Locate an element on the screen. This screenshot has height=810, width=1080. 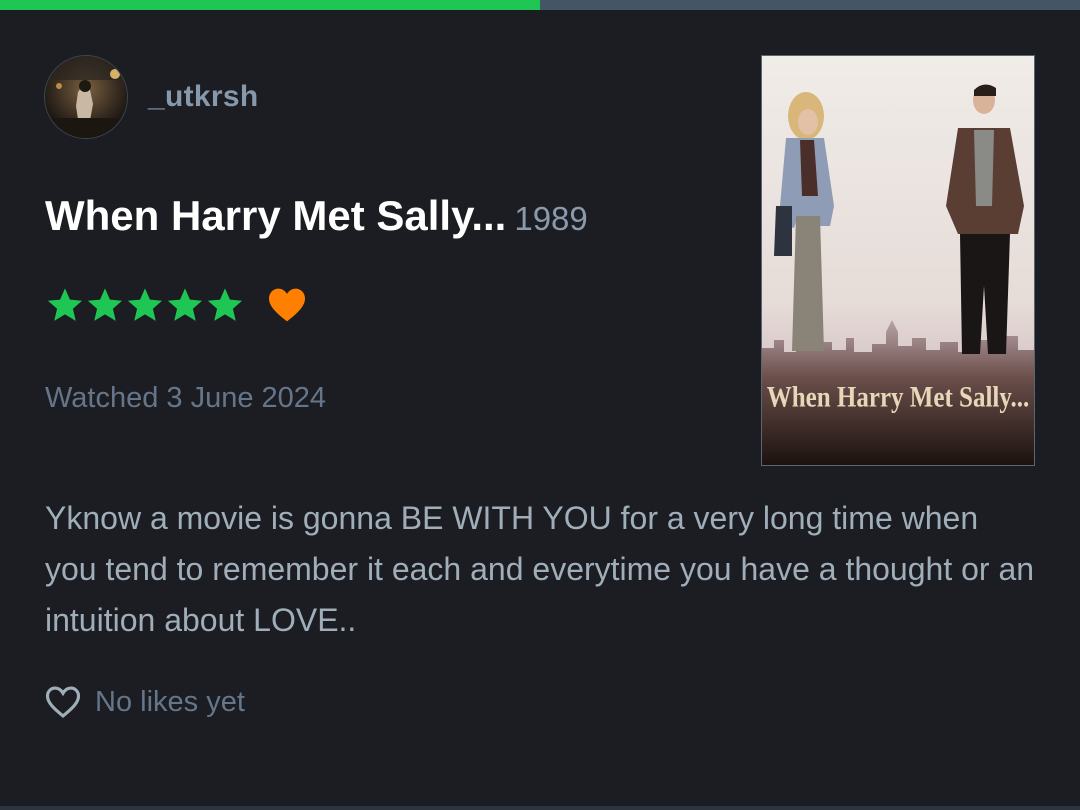
user-avatar-photo is located at coordinates (86, 97).